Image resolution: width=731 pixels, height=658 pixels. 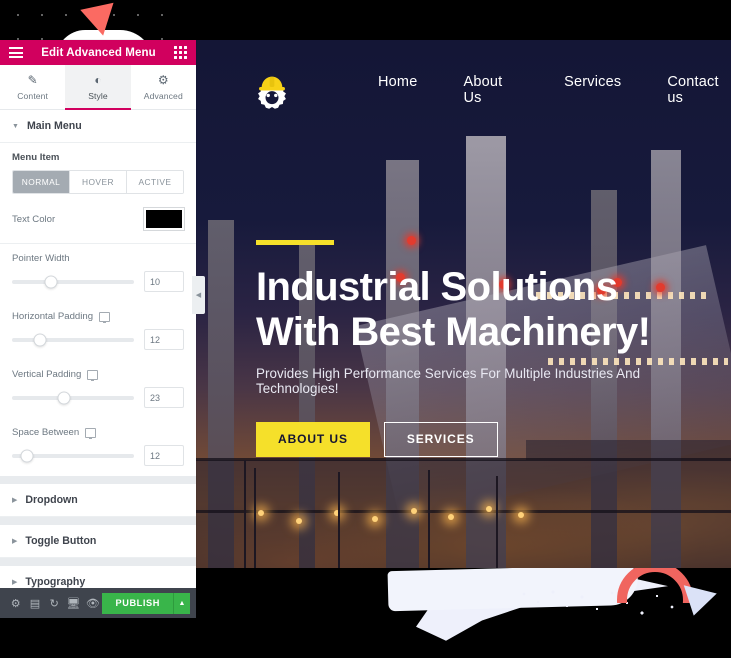 I want to click on horizontal-padding-slider-row, so click(x=98, y=339).